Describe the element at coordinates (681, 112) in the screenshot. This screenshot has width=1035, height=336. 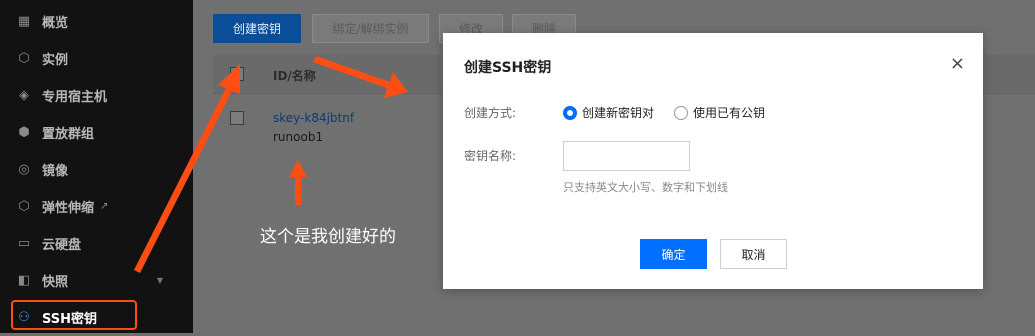
I see `radio-unchecked-icon` at that location.